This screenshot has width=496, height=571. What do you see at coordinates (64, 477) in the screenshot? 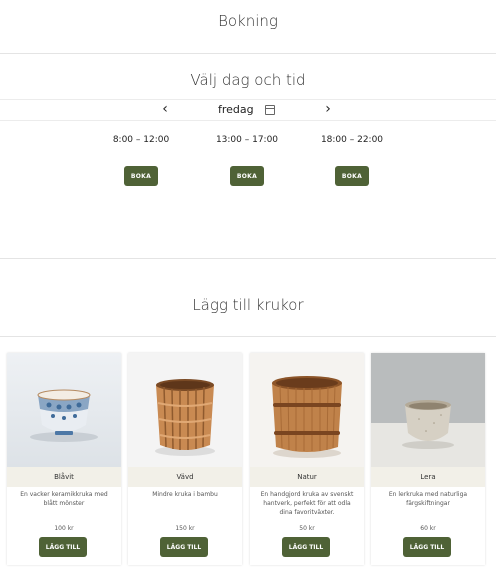
I see `product-name: Blåvit` at bounding box center [64, 477].